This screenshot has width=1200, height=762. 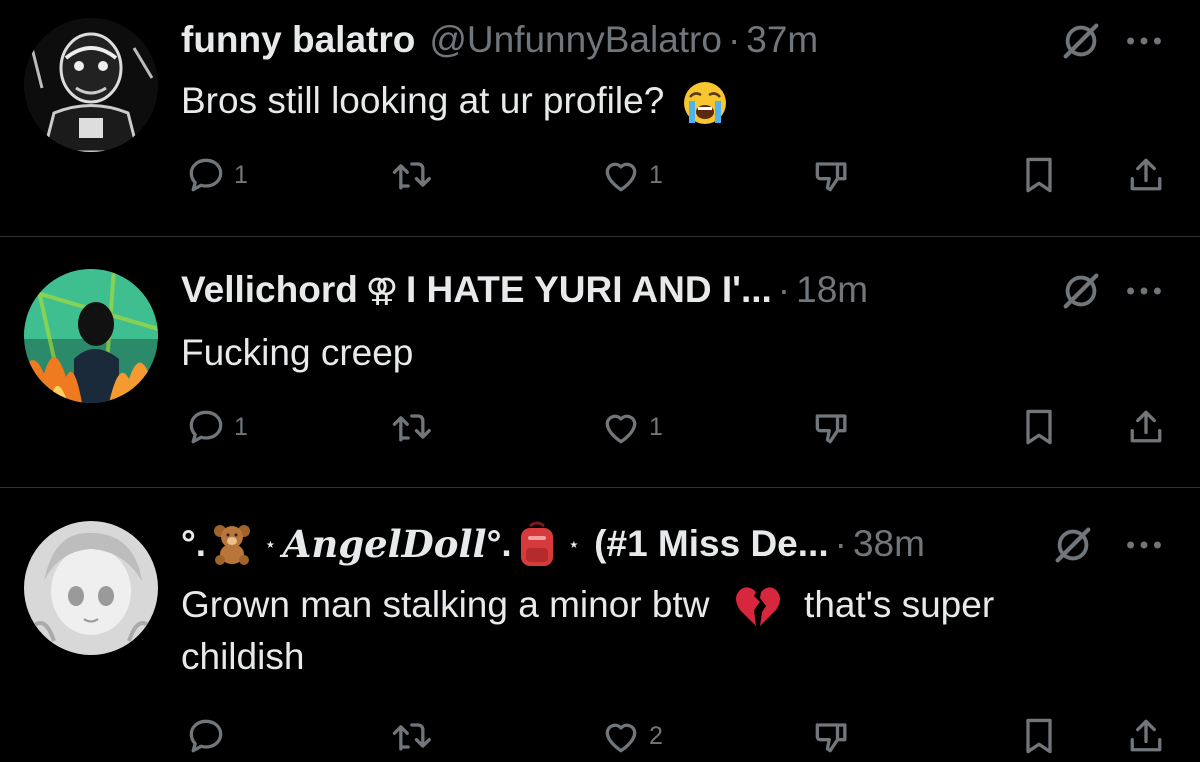 I want to click on tweet-actions: 2, so click(x=600, y=736).